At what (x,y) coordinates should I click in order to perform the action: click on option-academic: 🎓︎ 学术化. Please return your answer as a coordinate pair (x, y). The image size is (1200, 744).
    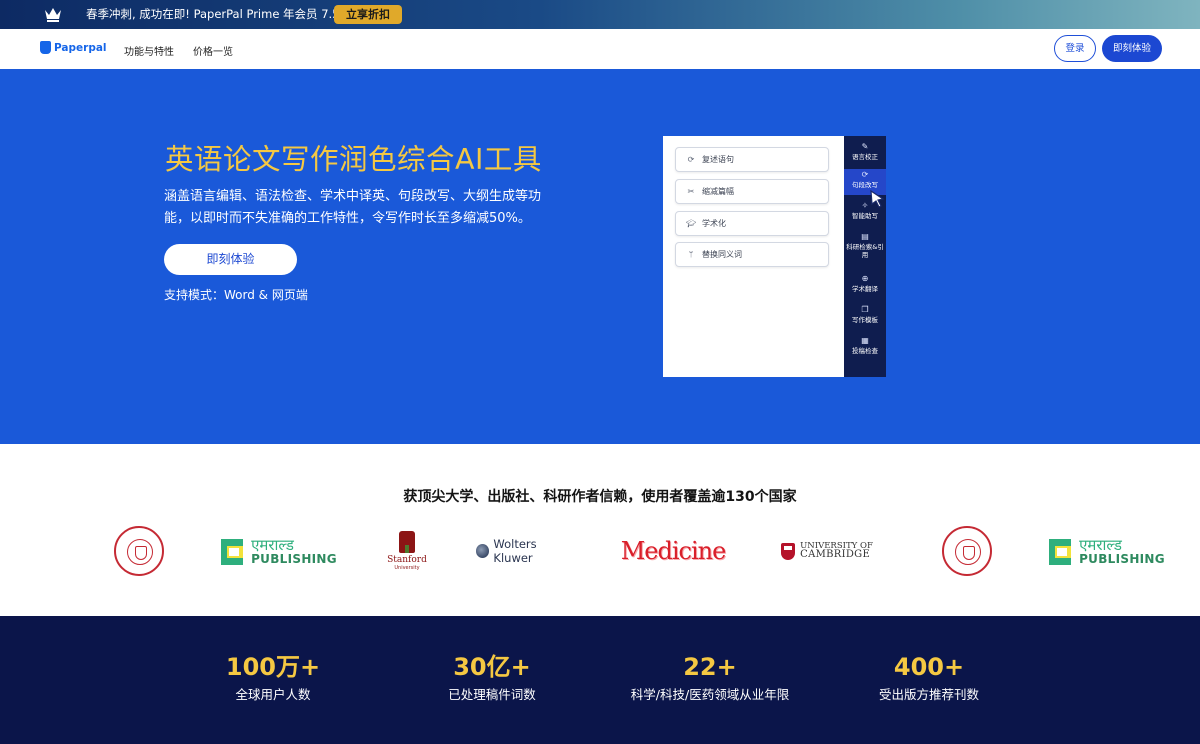
    Looking at the image, I should click on (752, 223).